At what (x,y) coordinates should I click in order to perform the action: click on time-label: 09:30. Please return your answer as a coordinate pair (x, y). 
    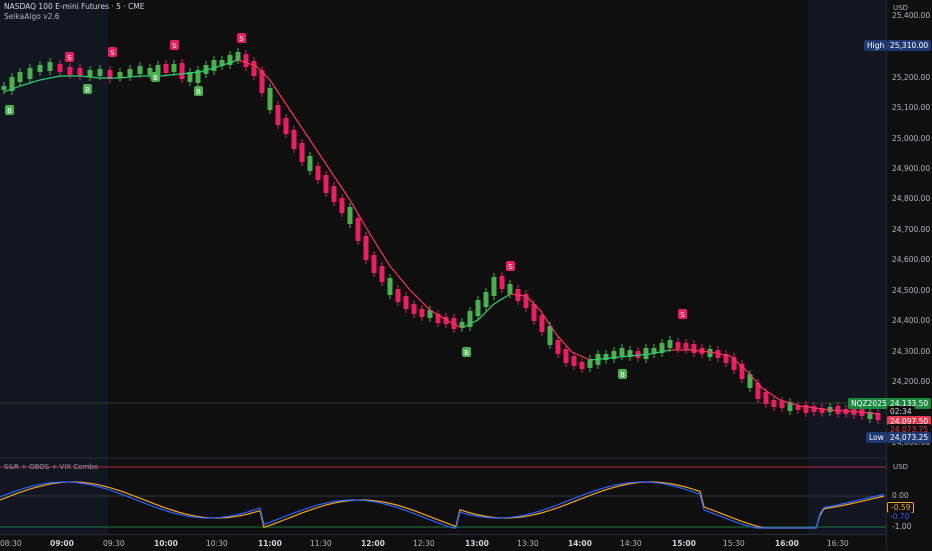
    Looking at the image, I should click on (114, 543).